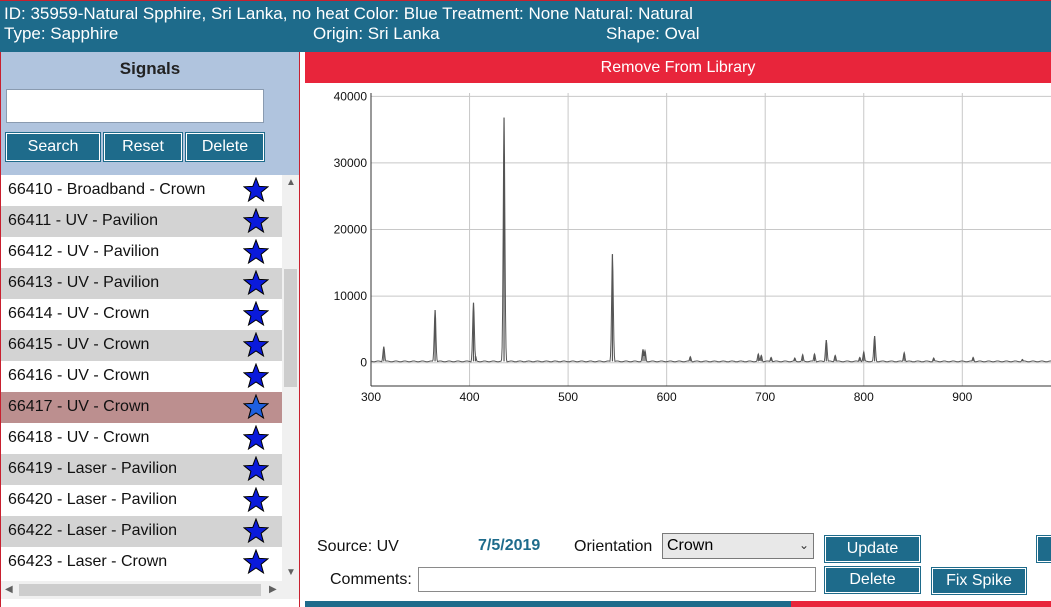 This screenshot has width=1051, height=607. Describe the element at coordinates (371, 397) in the screenshot. I see `x-tick-label: 300` at that location.